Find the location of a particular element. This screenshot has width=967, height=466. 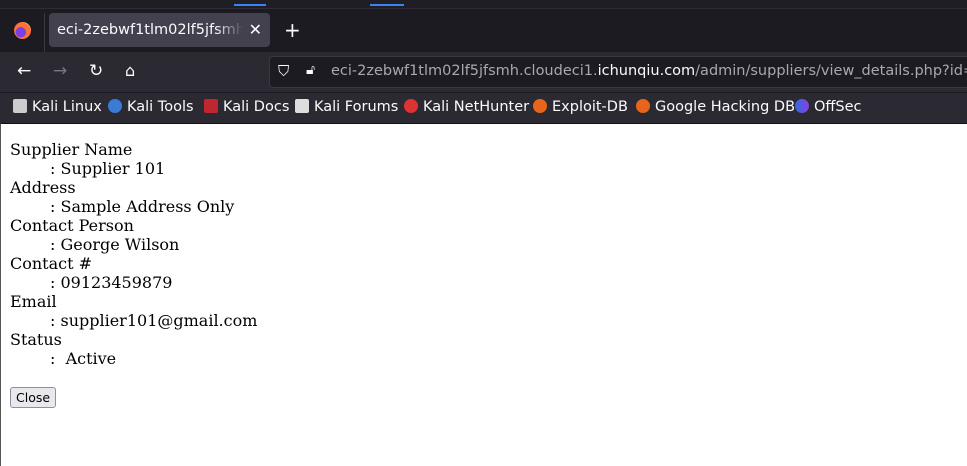

label-address: Address is located at coordinates (43, 187).